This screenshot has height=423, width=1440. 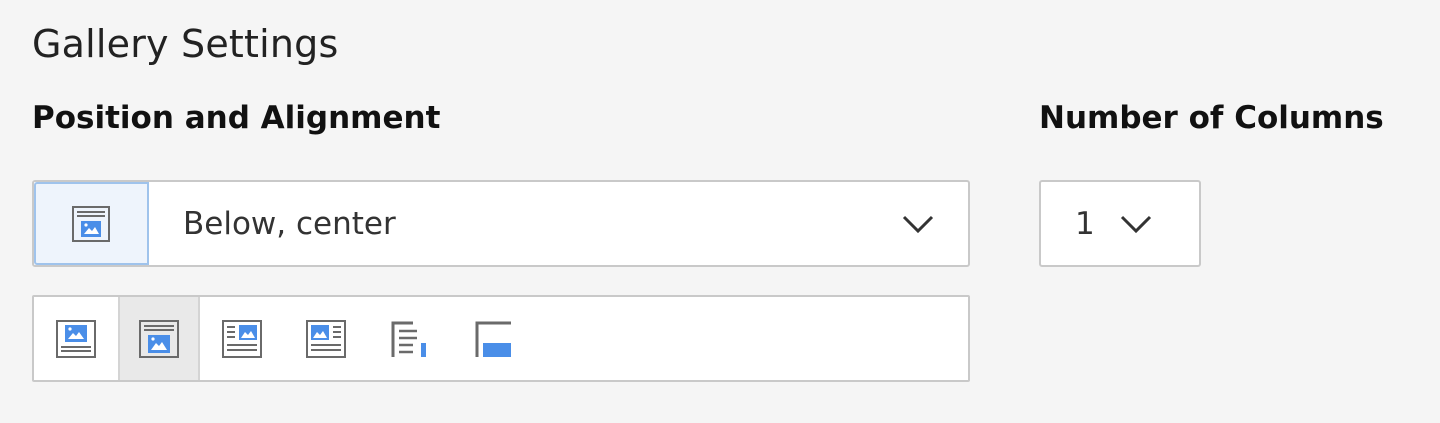 I want to click on above-left-icon, so click(x=326, y=338).